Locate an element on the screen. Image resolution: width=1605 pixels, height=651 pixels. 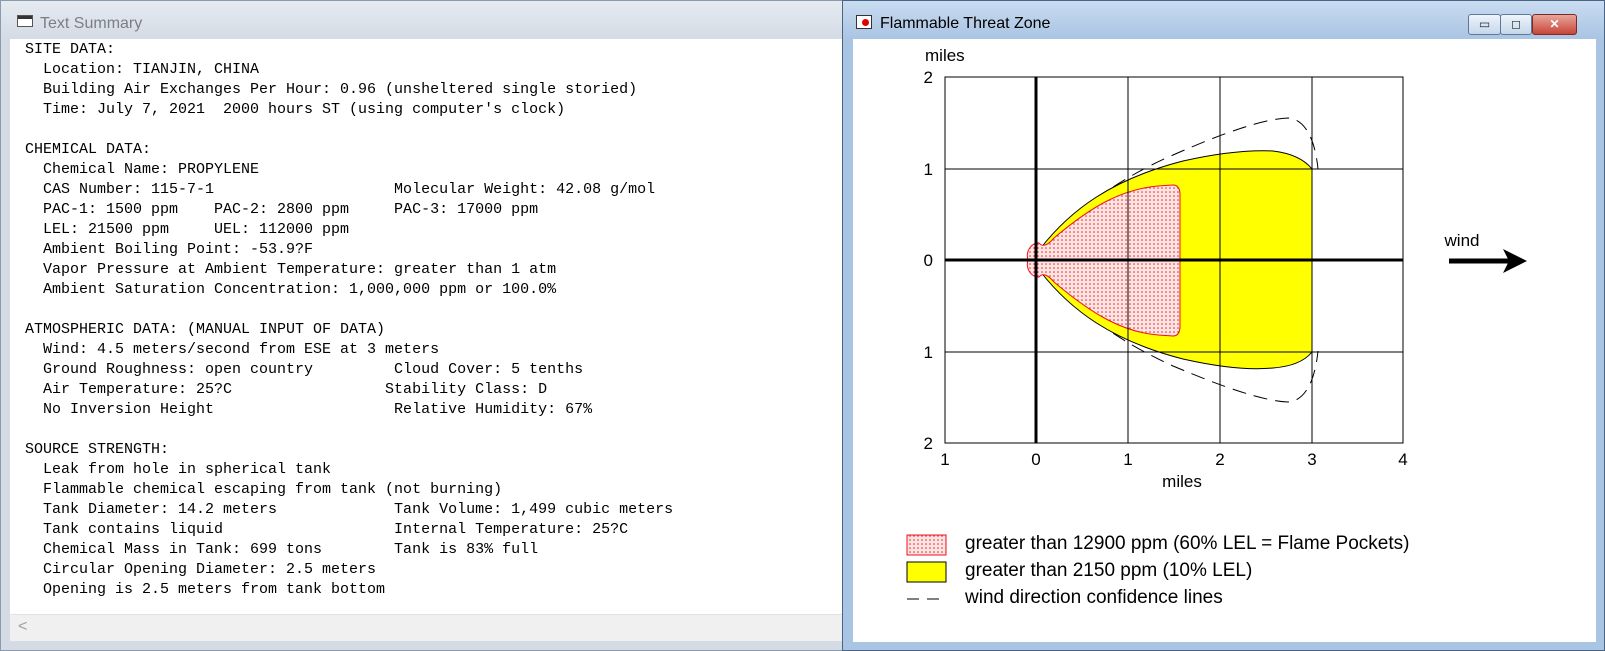
summary-line: Air Temperature: 25?C Stability Class: D is located at coordinates (286, 389).